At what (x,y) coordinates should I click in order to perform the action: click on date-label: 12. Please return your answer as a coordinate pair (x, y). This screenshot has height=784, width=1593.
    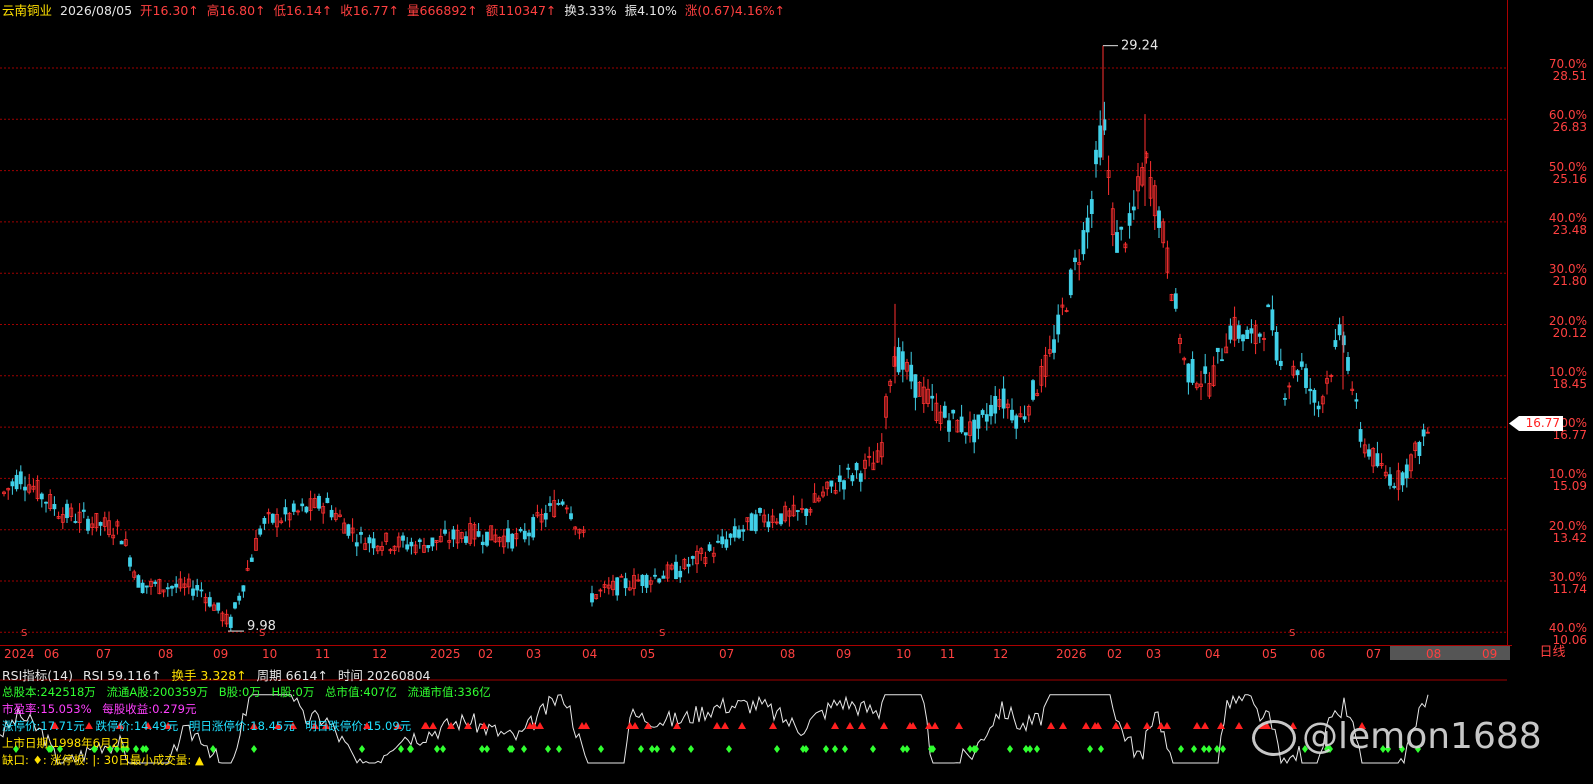
    Looking at the image, I should click on (380, 654).